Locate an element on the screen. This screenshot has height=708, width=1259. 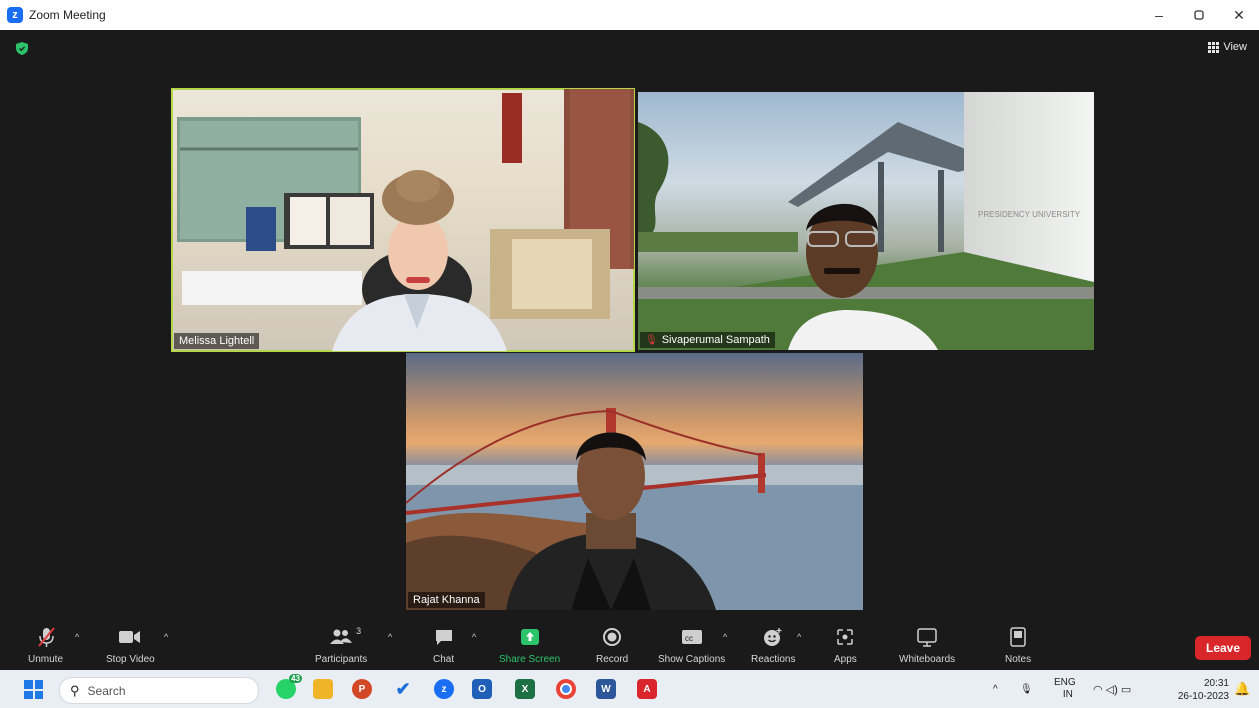
video-feed-office is located at coordinates (405, 220).